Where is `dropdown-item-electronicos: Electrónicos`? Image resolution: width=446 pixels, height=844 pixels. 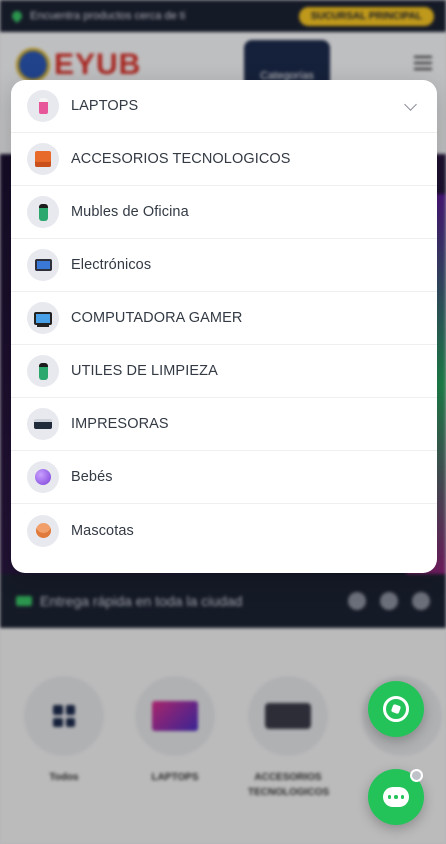
dropdown-item-electronicos: Electrónicos is located at coordinates (224, 265).